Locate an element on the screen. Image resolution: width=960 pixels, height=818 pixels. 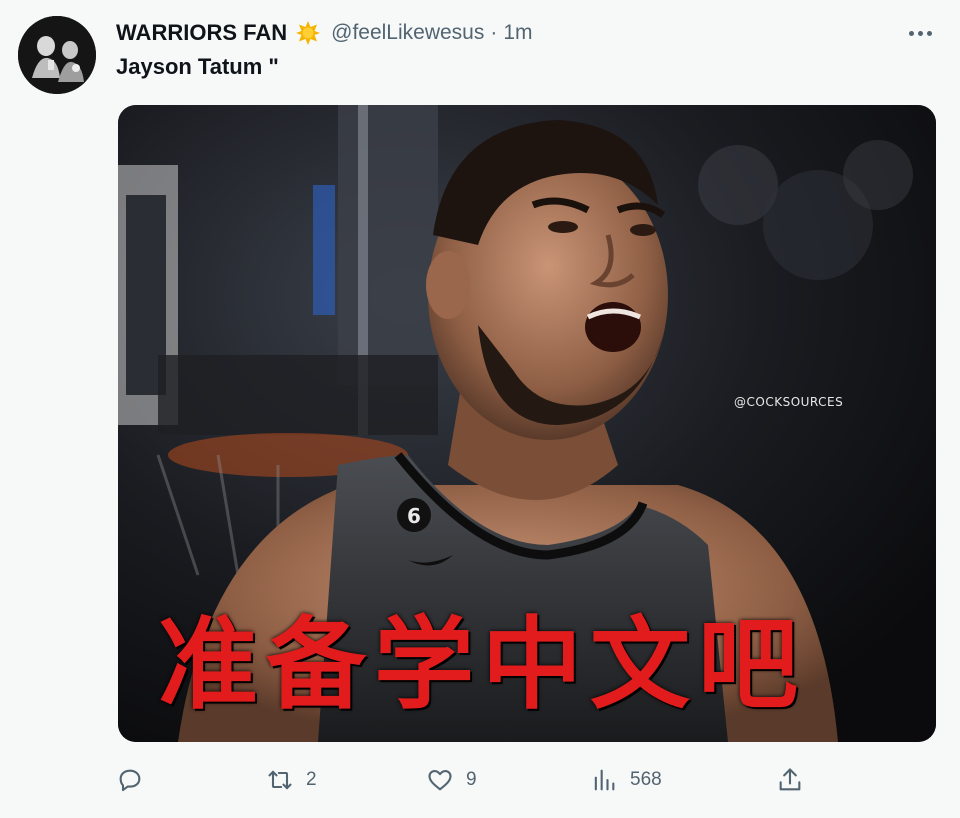
avatar is located at coordinates (57, 55).